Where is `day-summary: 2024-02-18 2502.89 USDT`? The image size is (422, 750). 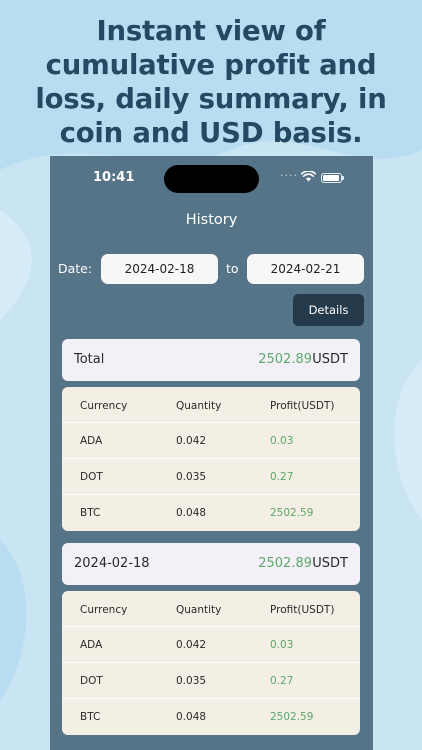 day-summary: 2024-02-18 2502.89 USDT is located at coordinates (211, 564).